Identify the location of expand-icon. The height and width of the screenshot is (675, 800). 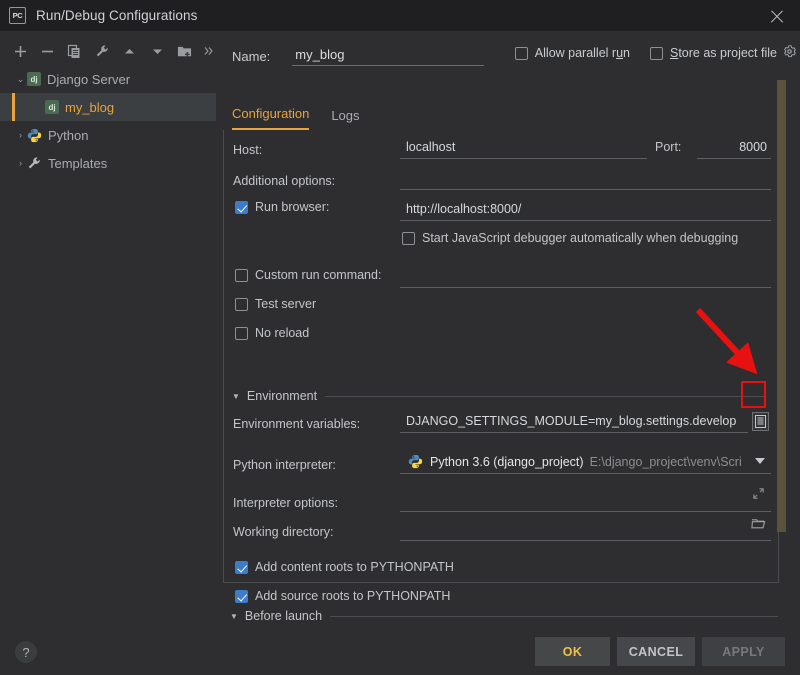
(758, 495).